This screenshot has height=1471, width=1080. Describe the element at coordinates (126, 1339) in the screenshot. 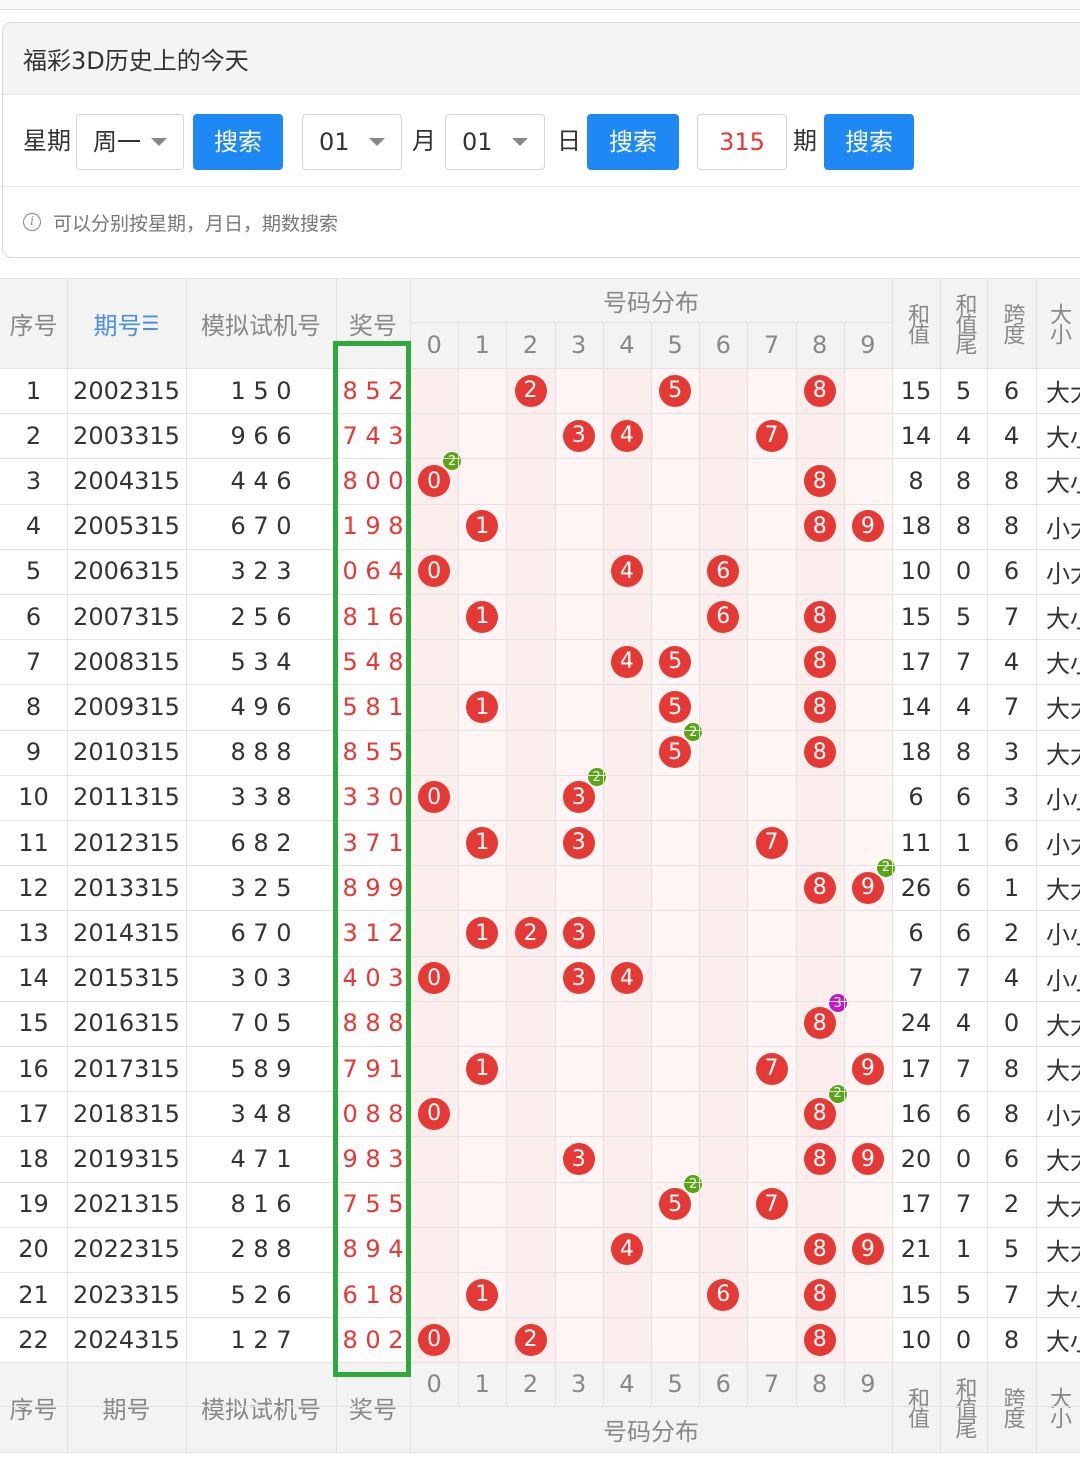

I see `row-issue: 2024315` at that location.